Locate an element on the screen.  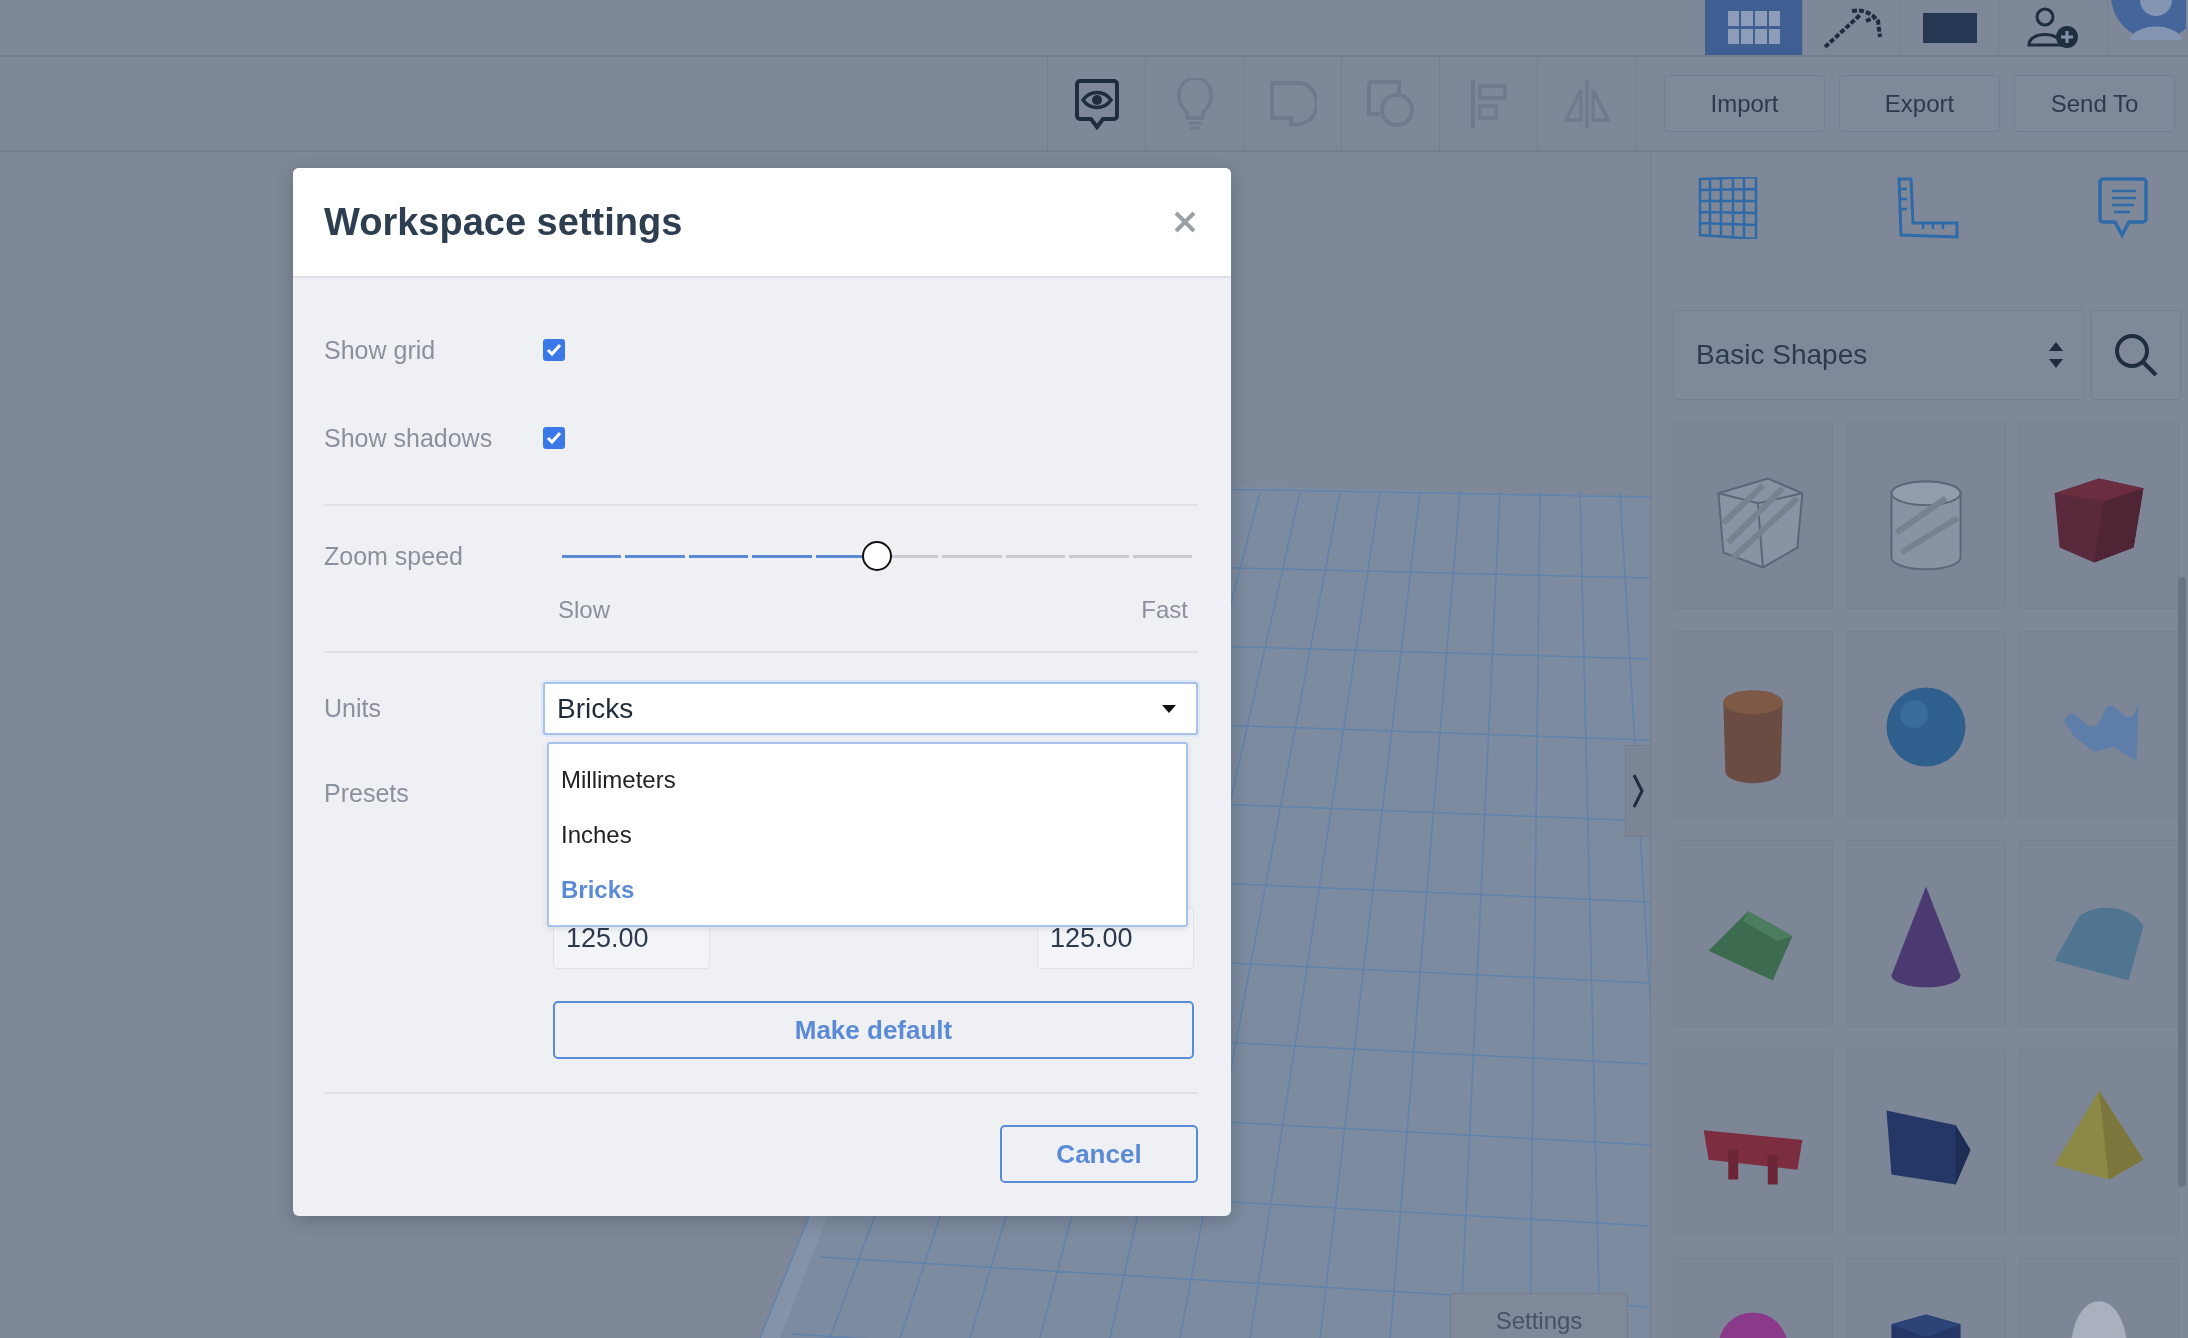
dropdown-option: Millimeters is located at coordinates (867, 779).